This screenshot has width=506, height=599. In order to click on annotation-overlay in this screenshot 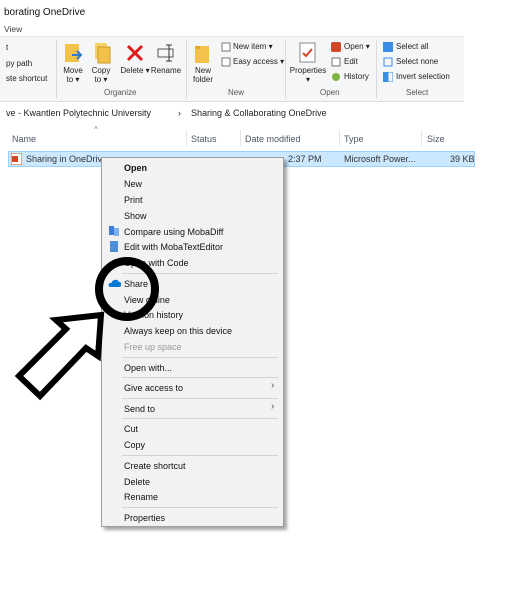, I will do `click(86, 329)`.